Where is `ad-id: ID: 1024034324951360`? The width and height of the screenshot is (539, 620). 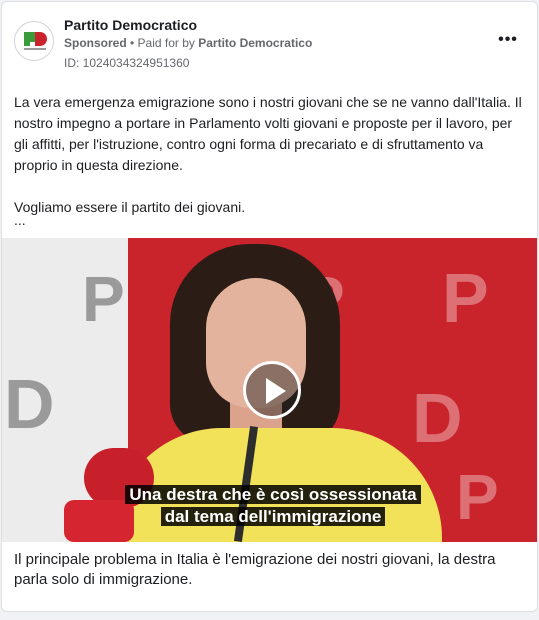 ad-id: ID: 1024034324951360 is located at coordinates (127, 63).